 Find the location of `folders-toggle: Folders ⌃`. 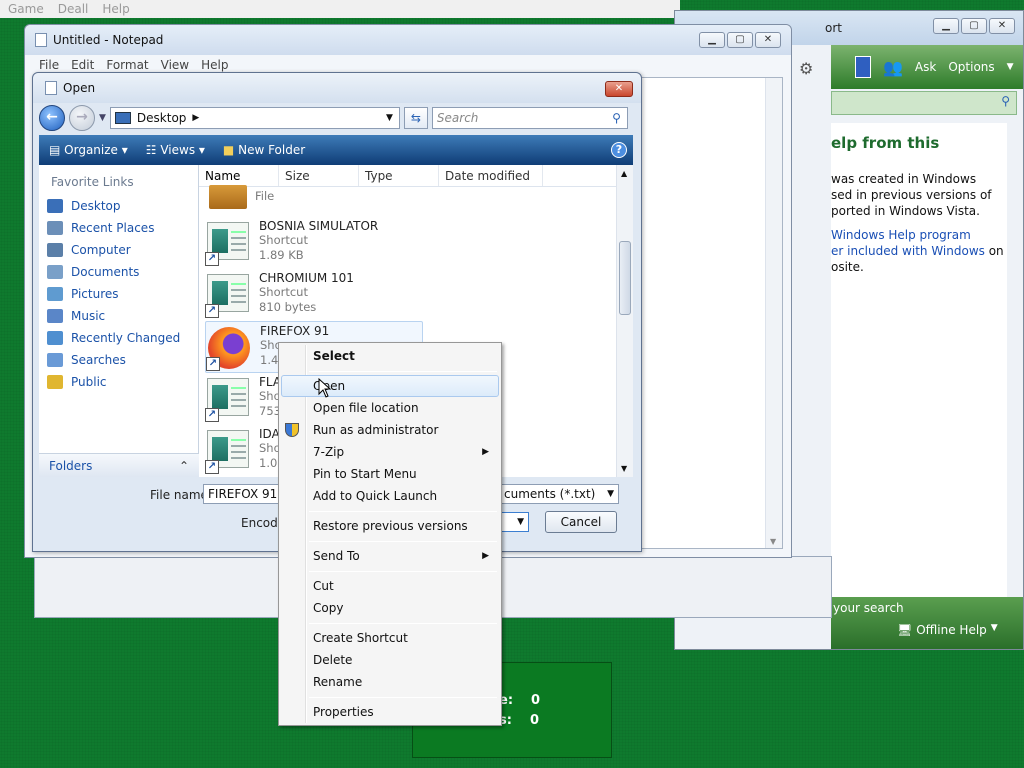

folders-toggle: Folders ⌃ is located at coordinates (119, 465).